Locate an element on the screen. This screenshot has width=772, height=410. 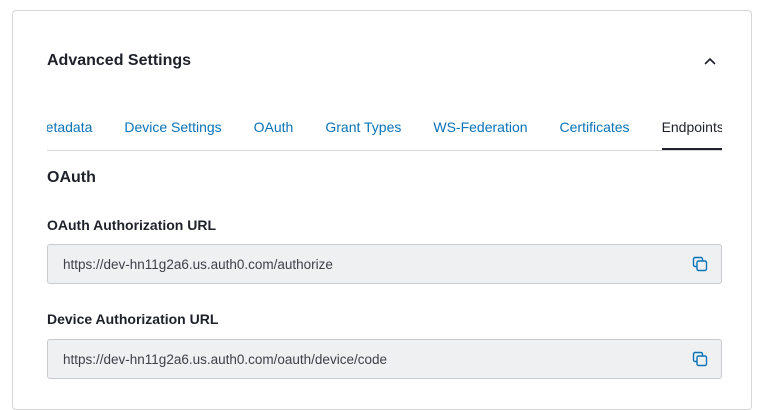
section-title-oauth: OAuth is located at coordinates (71, 177).